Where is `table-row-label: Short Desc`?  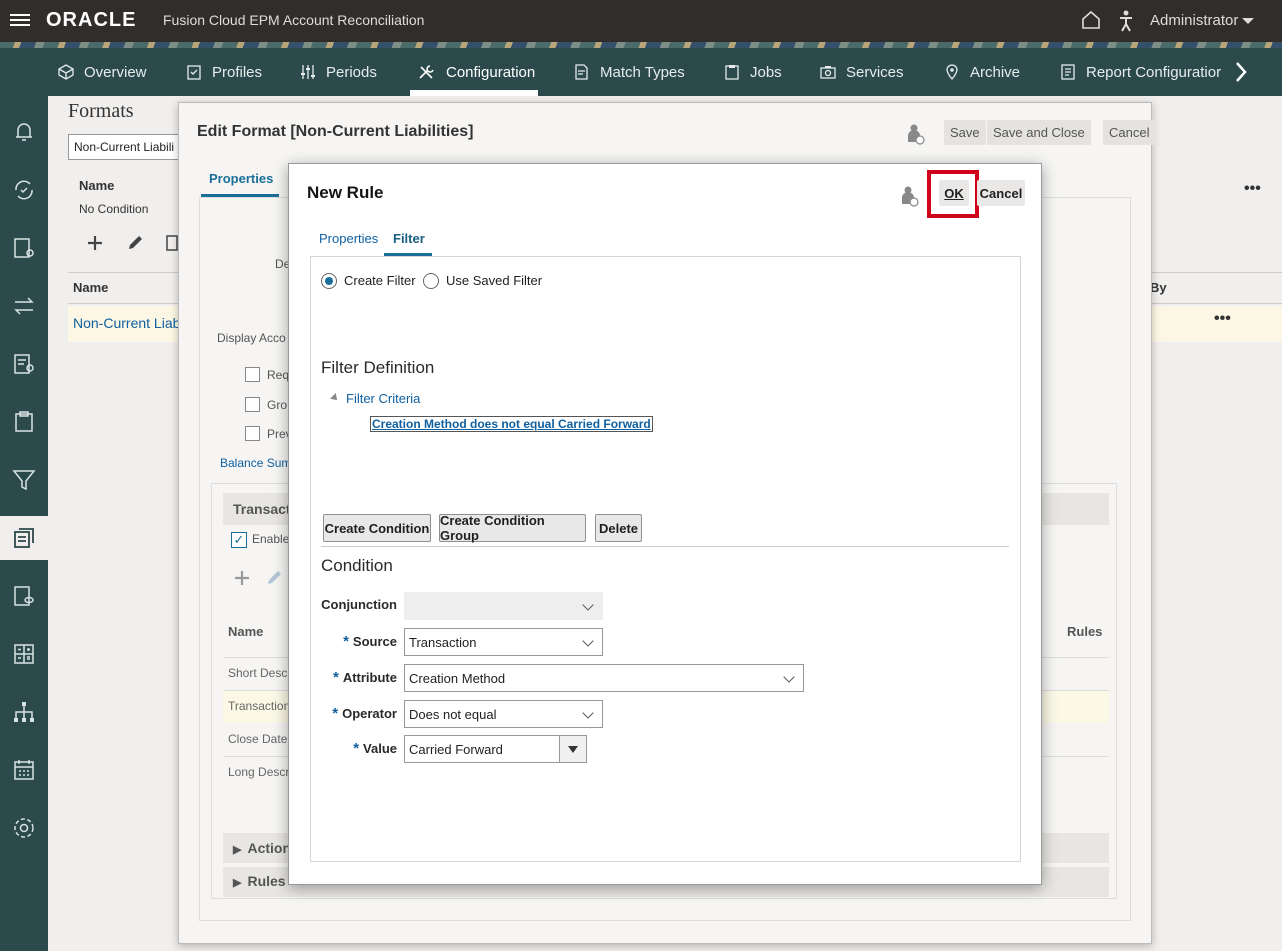 table-row-label: Short Desc is located at coordinates (258, 673).